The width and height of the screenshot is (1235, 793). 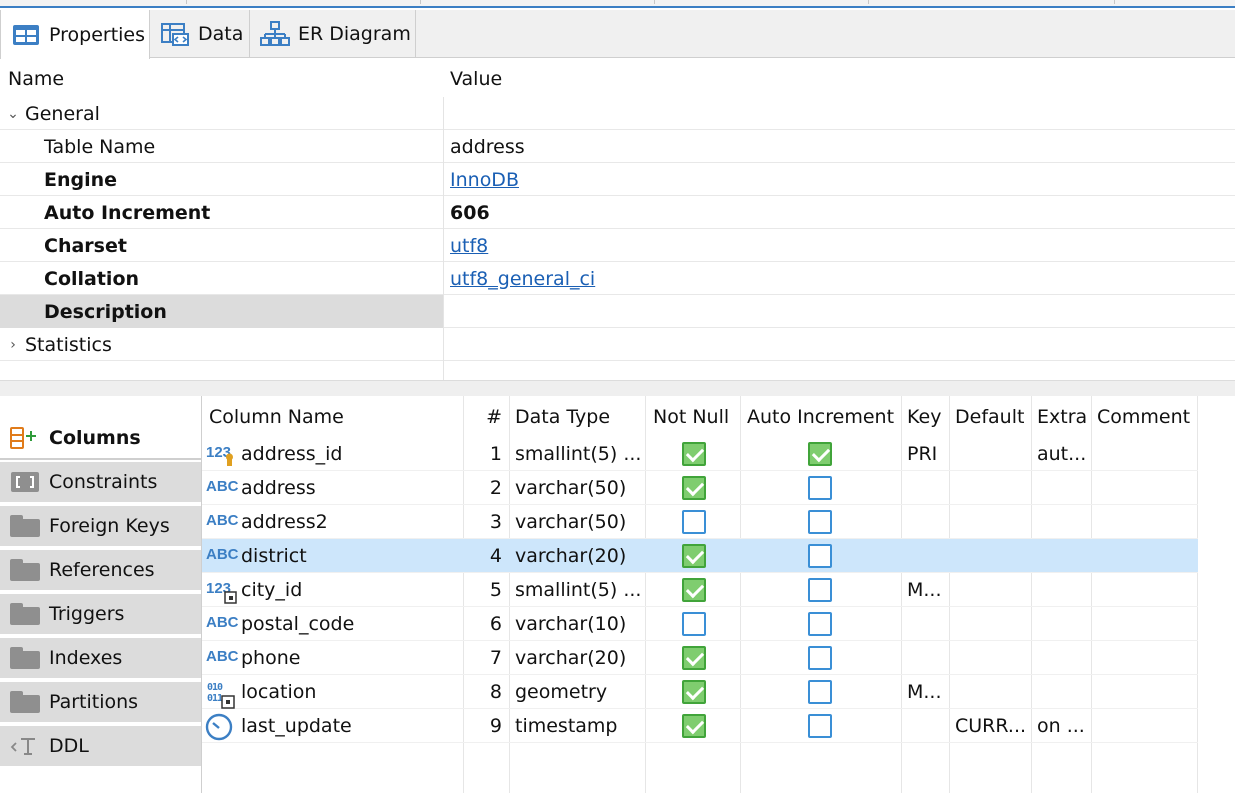 I want to click on table-row: ABC postal_code 6 varchar(10), so click(x=700, y=624).